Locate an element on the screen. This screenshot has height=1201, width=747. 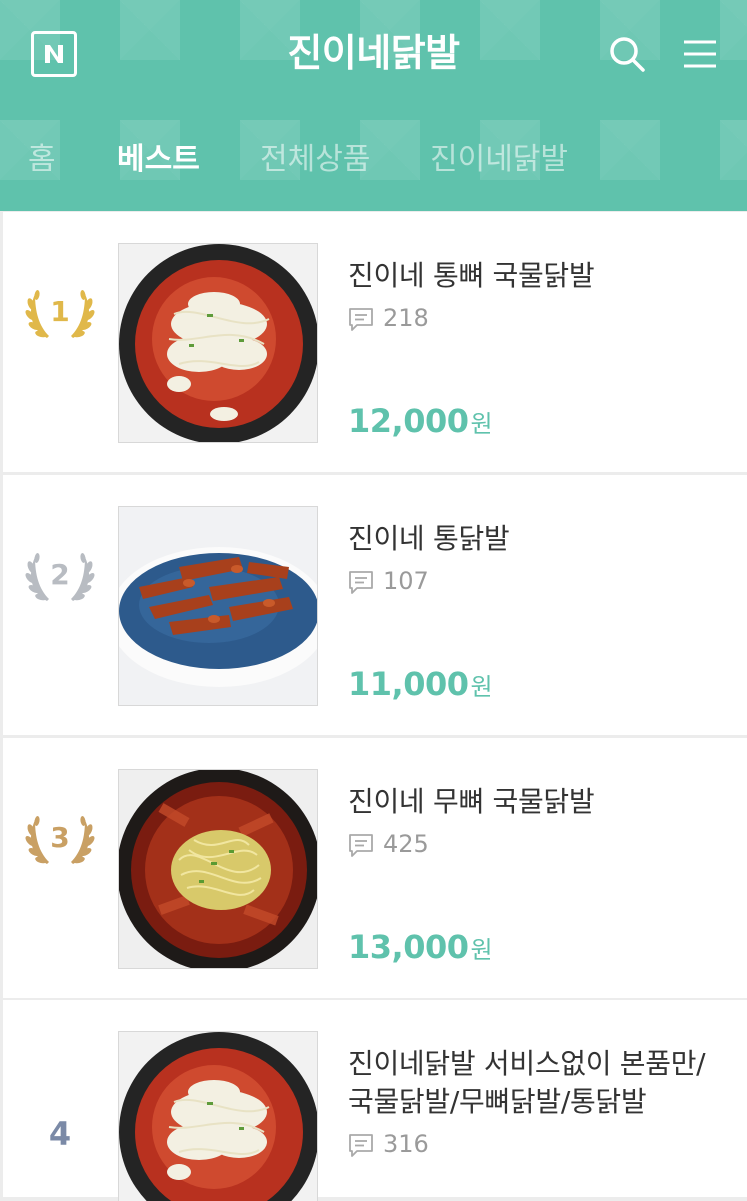
rank-bronze-laurel-icon: 3 is located at coordinates (60, 839).